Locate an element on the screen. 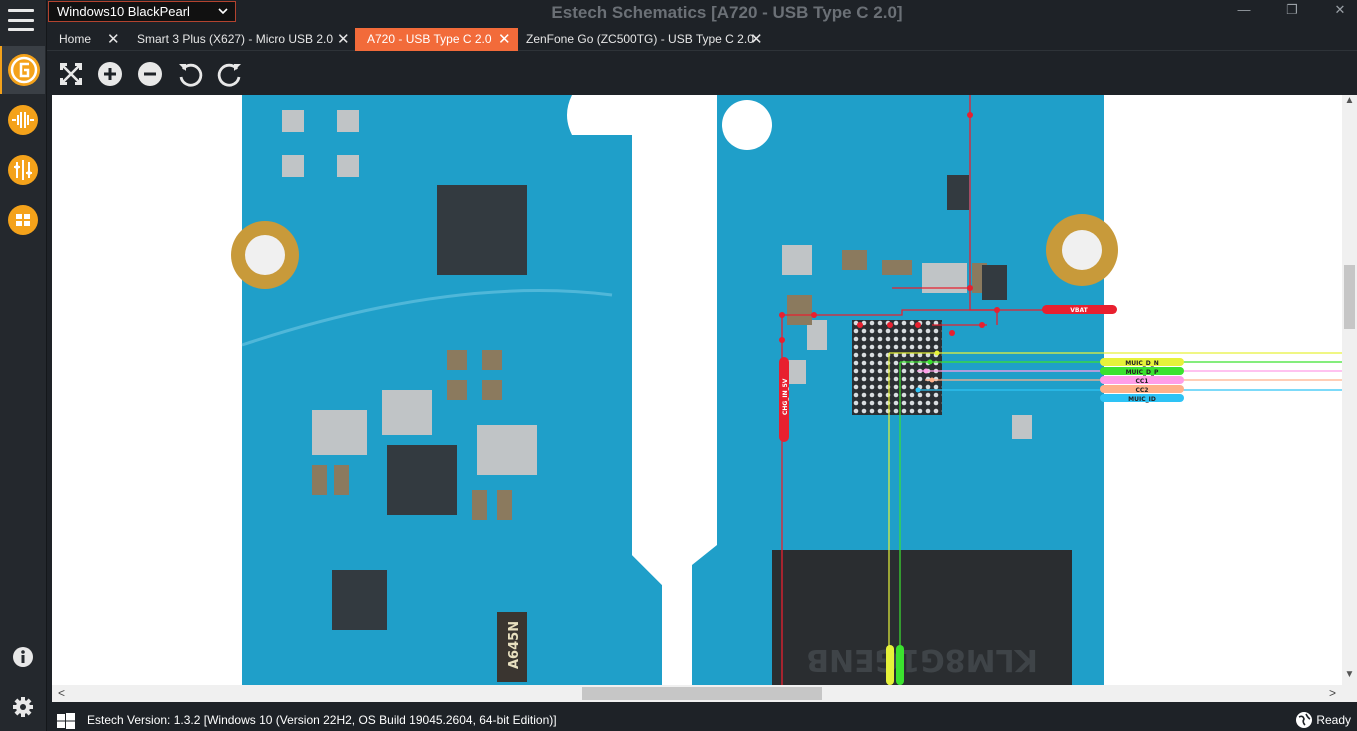  emmc-marking: KLM8G1GENB is located at coordinates (922, 659).